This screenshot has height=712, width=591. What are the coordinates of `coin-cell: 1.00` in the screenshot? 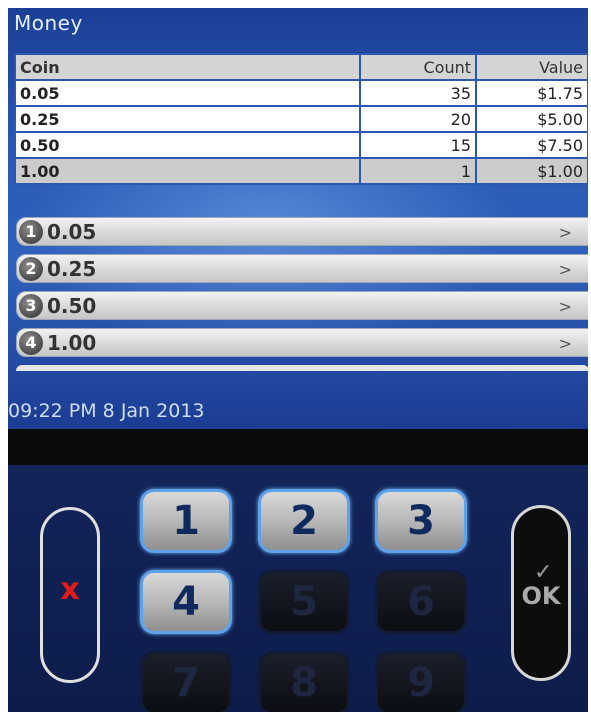 It's located at (187, 171).